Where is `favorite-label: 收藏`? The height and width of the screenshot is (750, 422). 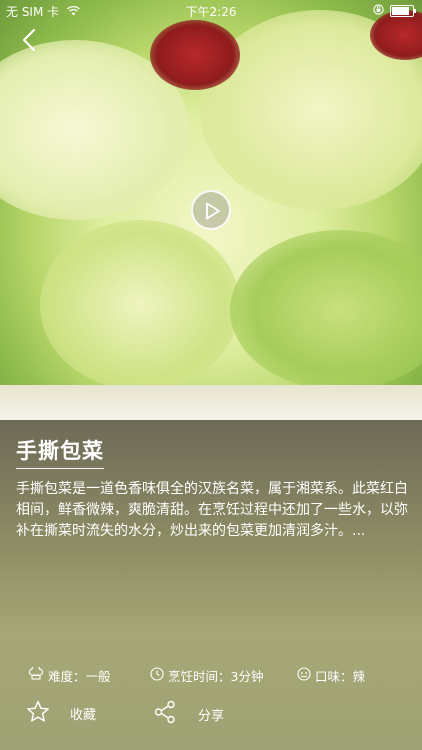
favorite-label: 收藏 is located at coordinates (83, 715).